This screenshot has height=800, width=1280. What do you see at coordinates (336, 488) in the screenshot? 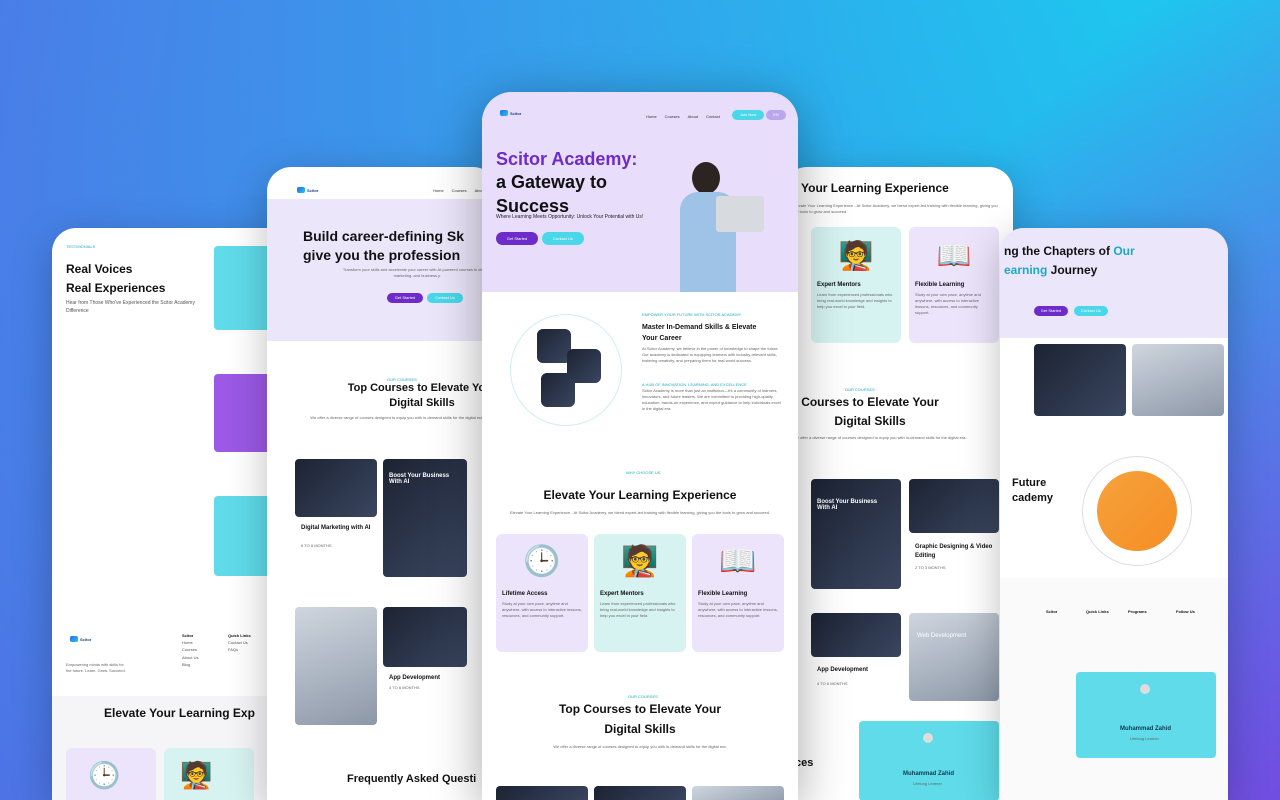
I see `course-image-digital-marketing` at bounding box center [336, 488].